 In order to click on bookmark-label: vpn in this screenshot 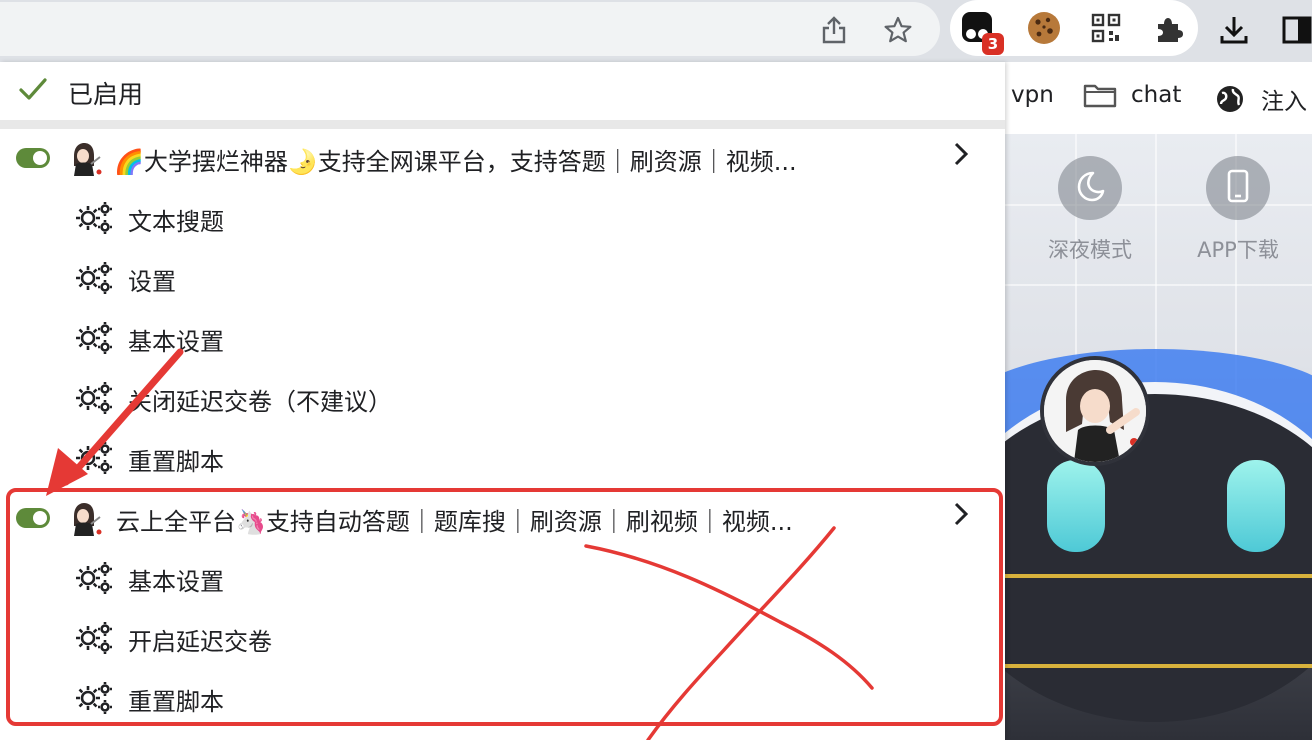, I will do `click(1032, 95)`.